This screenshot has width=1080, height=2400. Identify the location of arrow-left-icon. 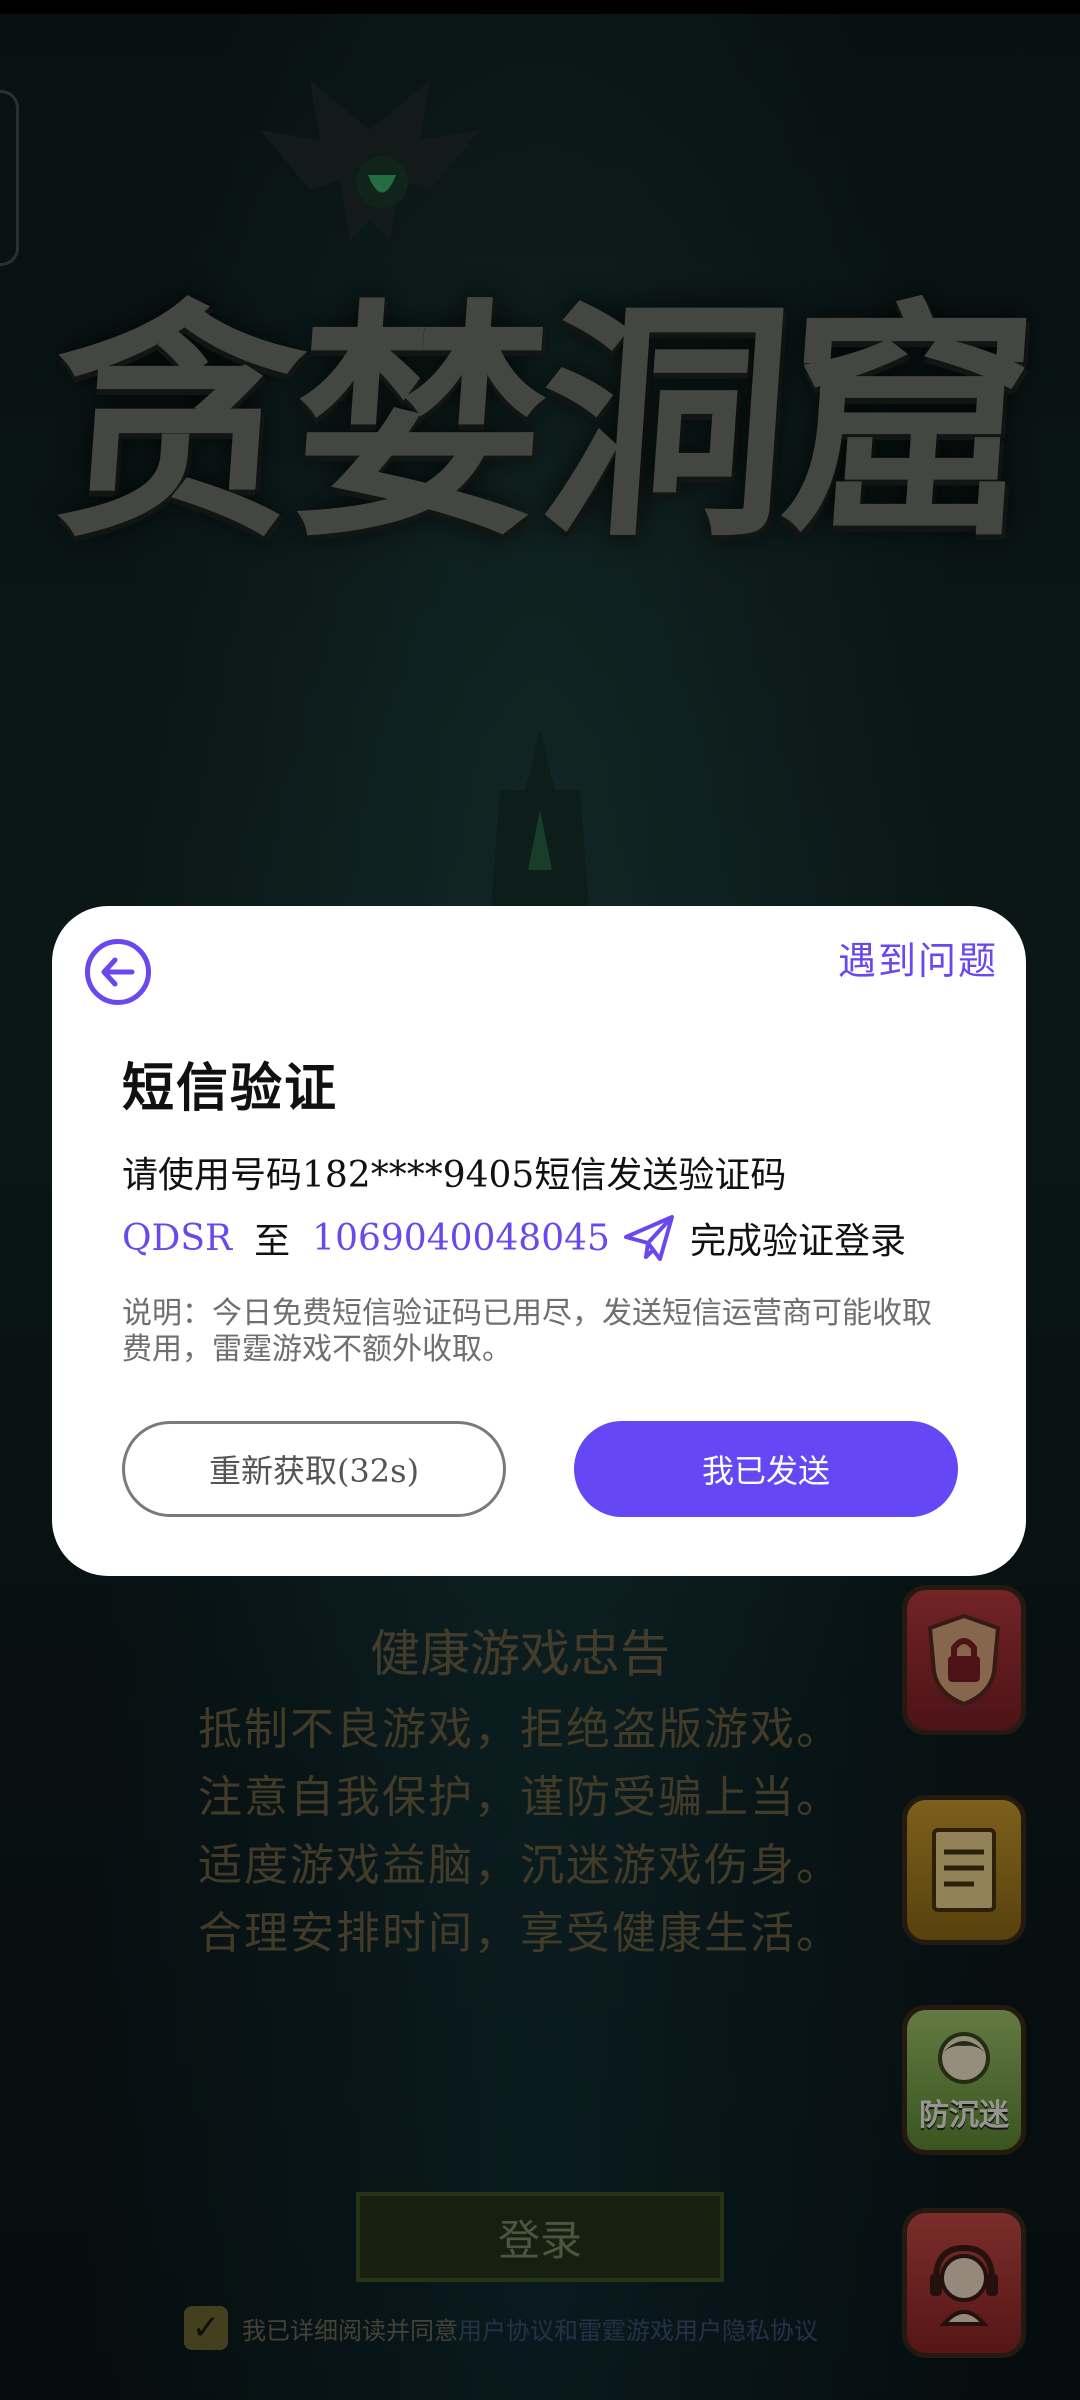
(118, 972).